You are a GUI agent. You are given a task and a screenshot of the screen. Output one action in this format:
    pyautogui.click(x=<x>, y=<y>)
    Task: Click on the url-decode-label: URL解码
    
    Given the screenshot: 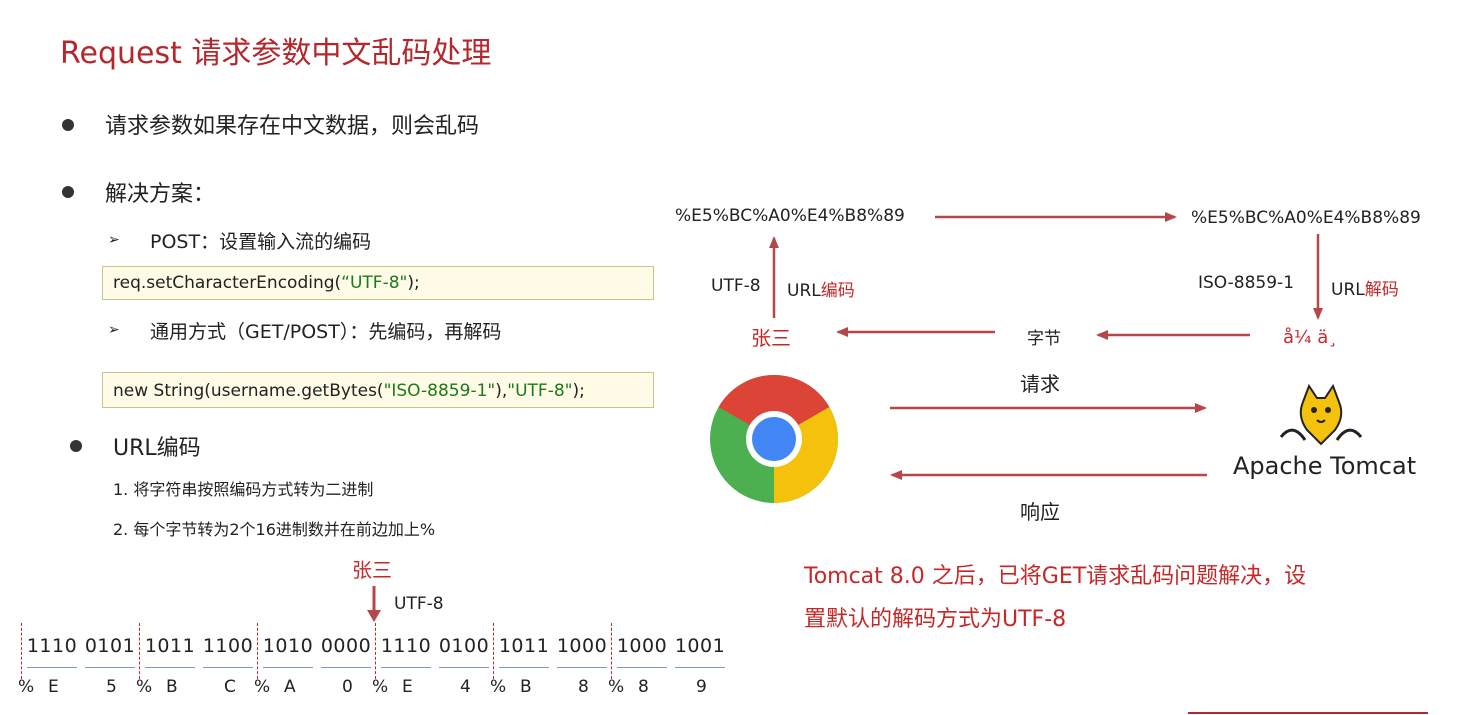 What is the action you would take?
    pyautogui.click(x=1365, y=290)
    